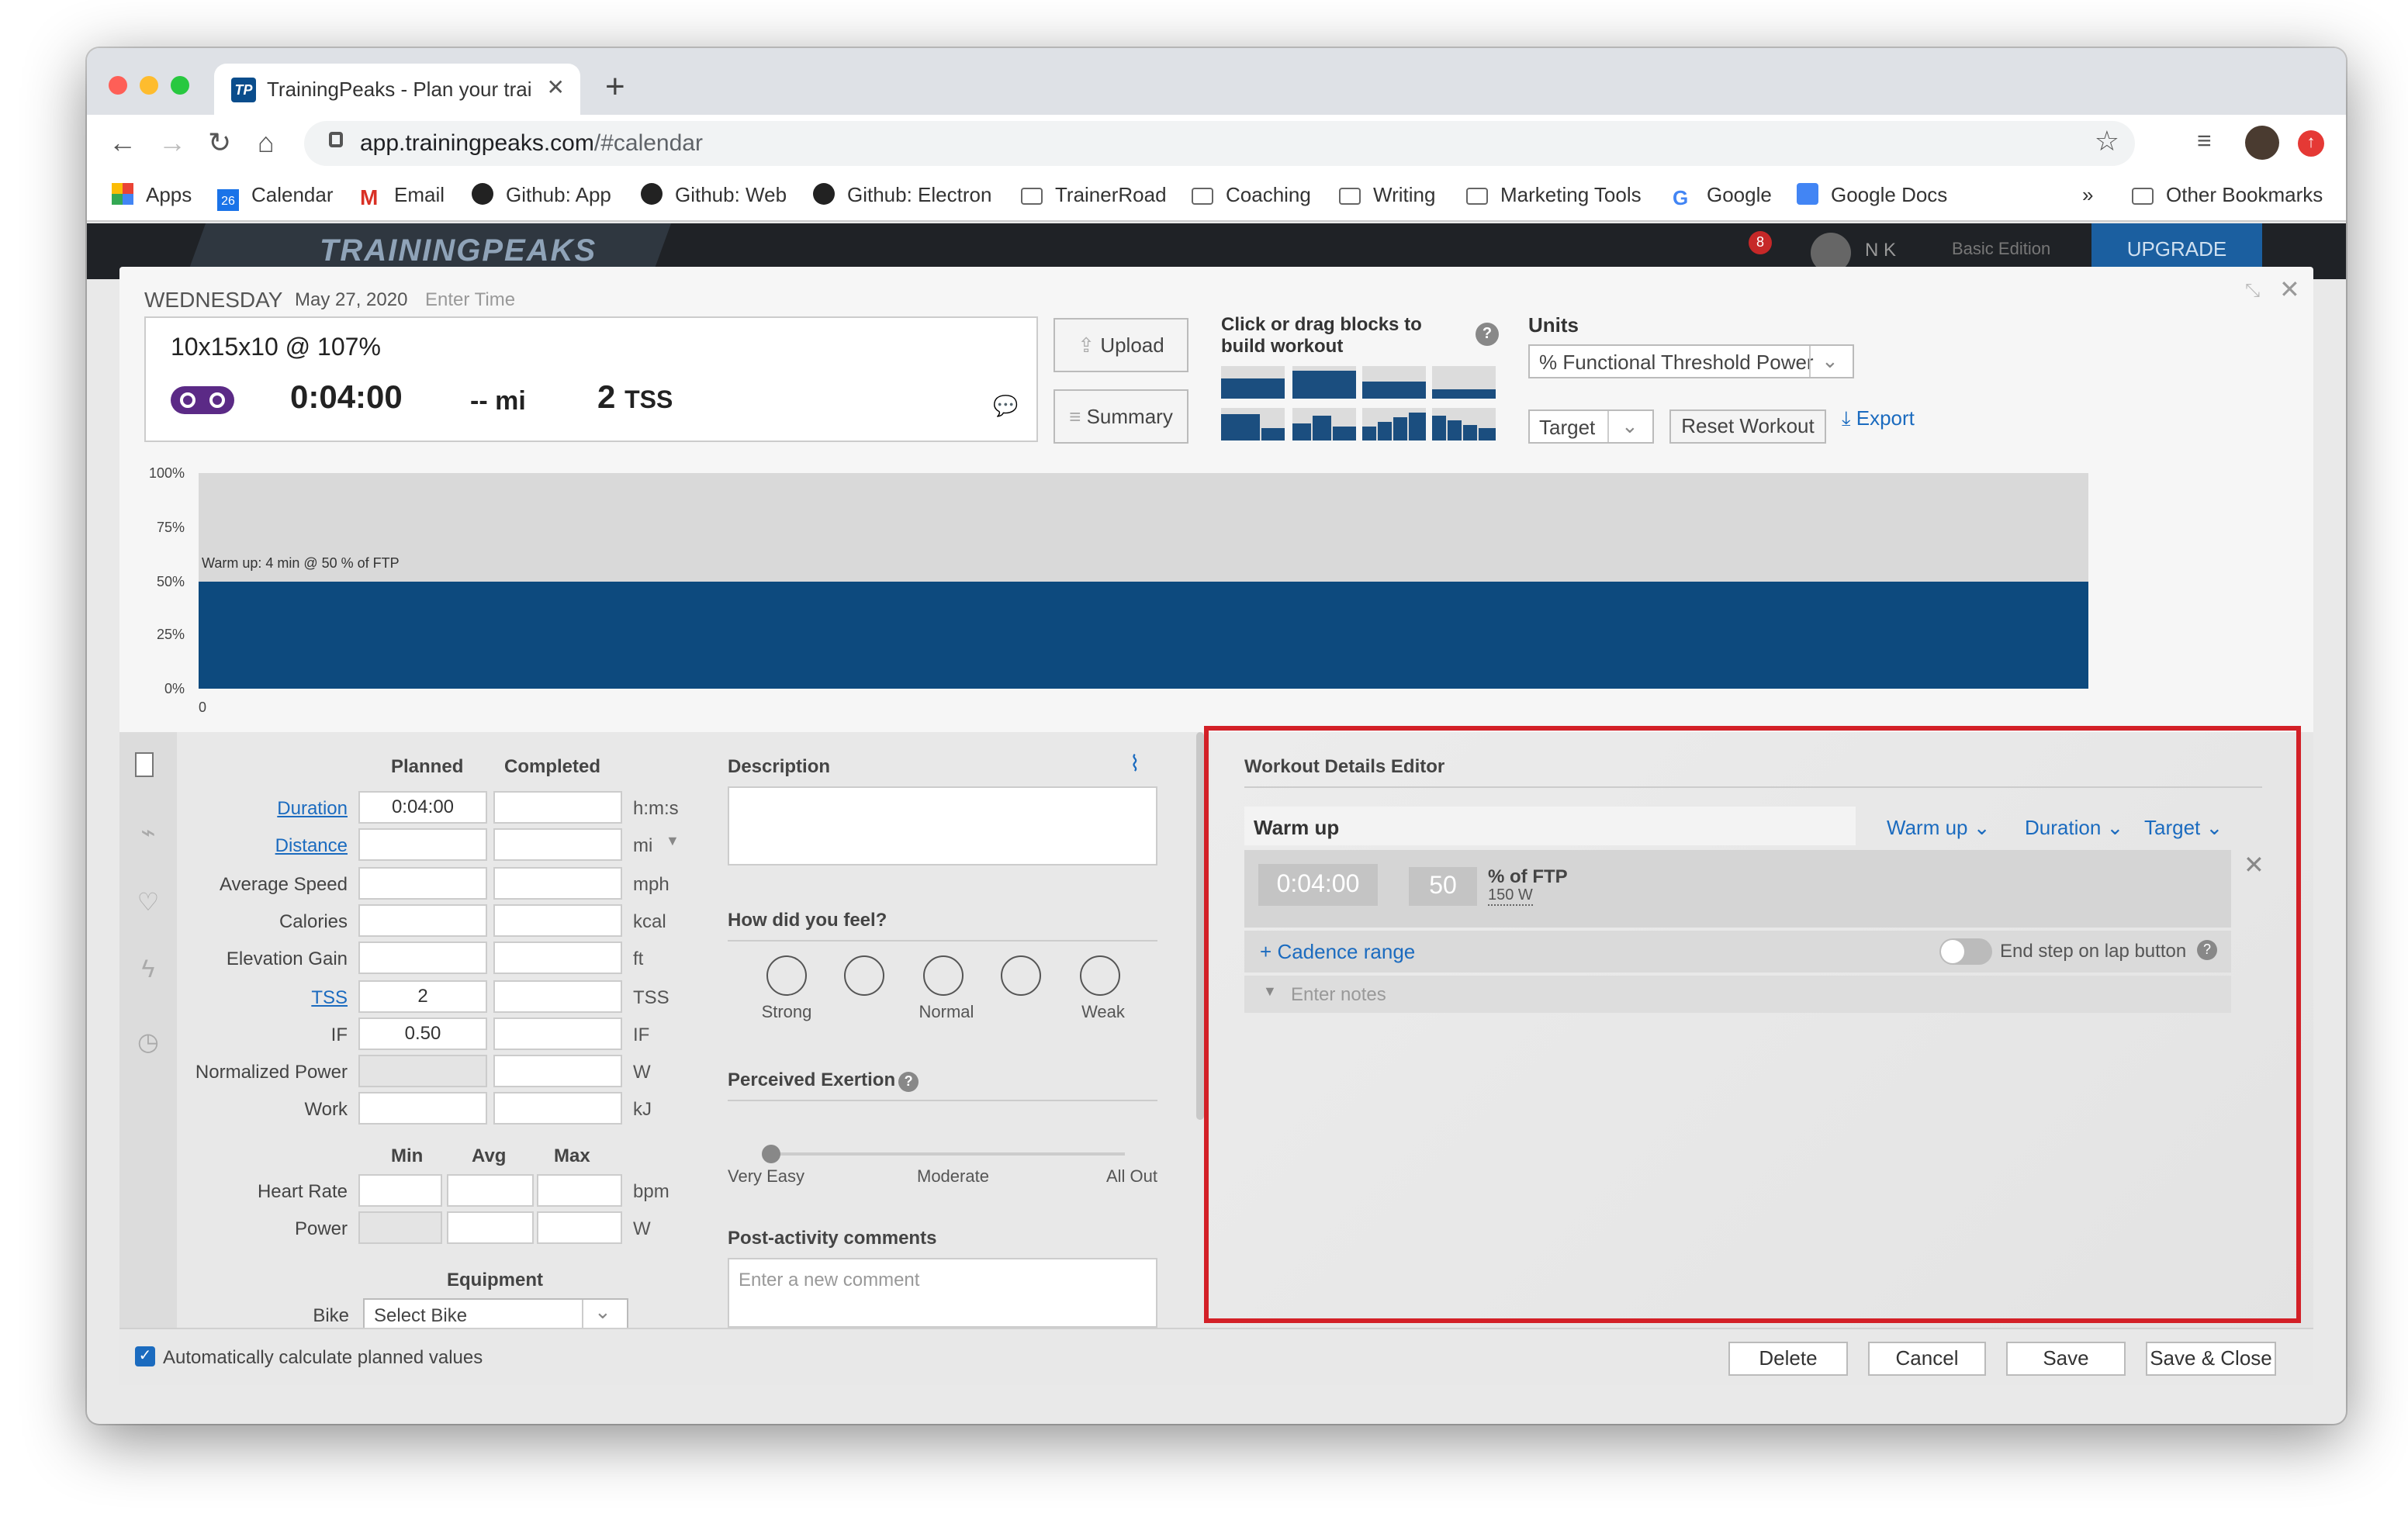  What do you see at coordinates (1591, 426) in the screenshot?
I see `target-select: Target ⌄` at bounding box center [1591, 426].